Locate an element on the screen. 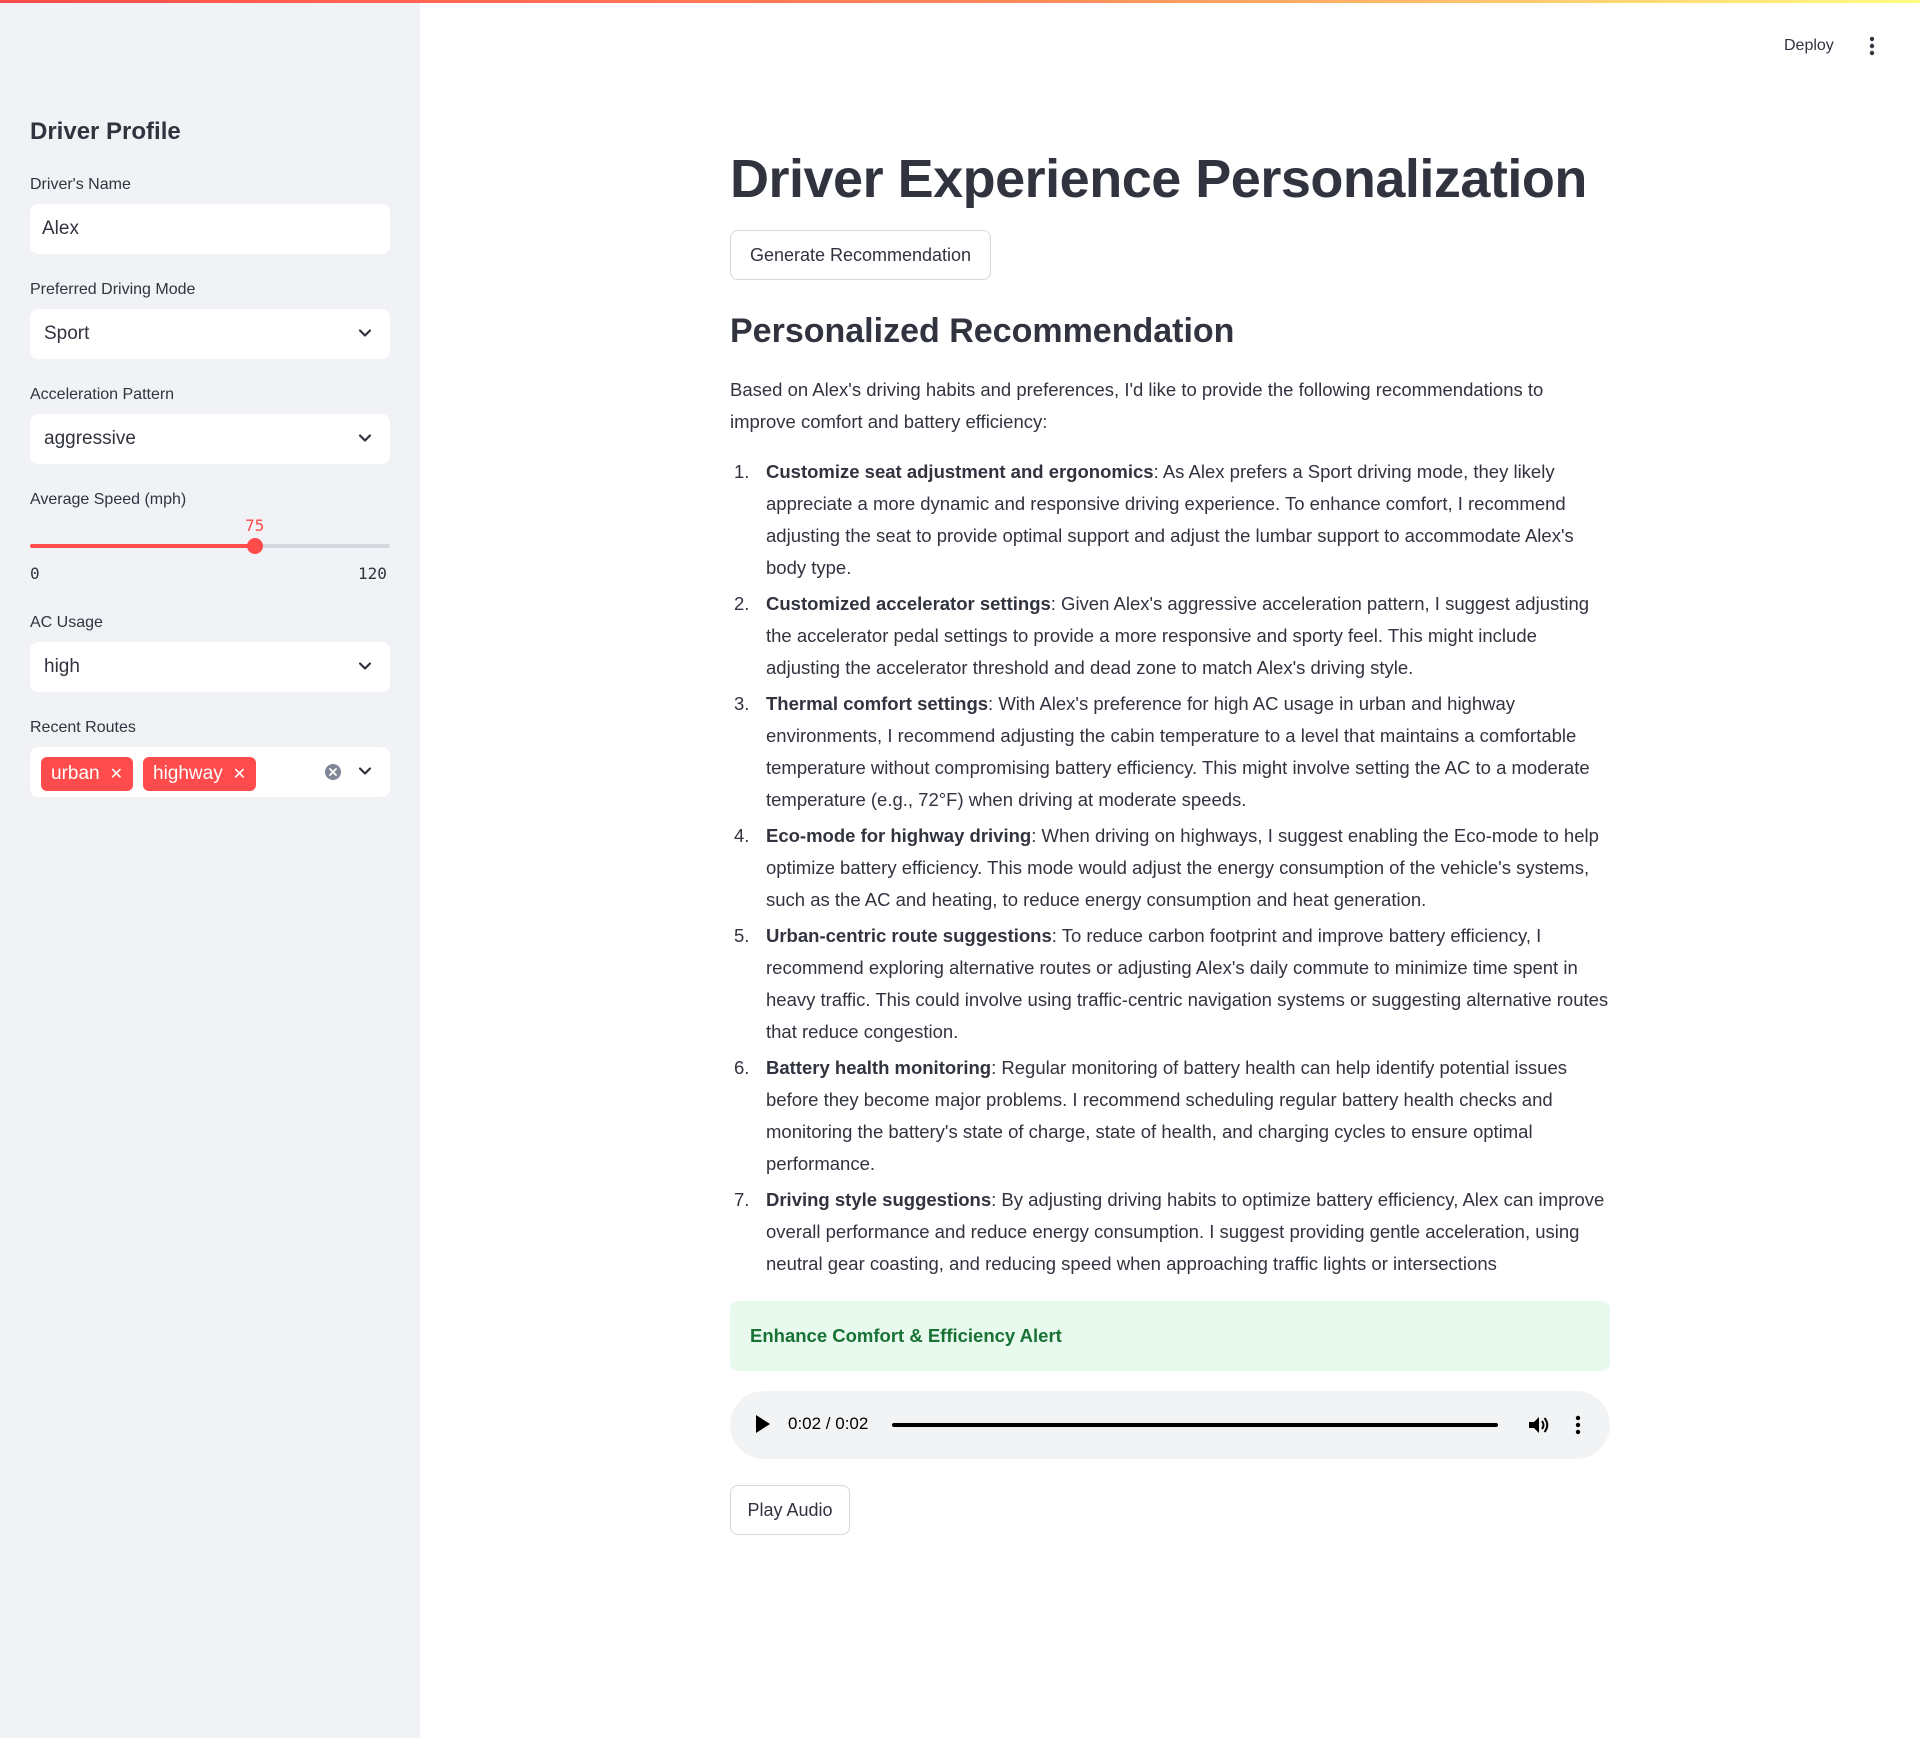  clear-icon is located at coordinates (333, 772).